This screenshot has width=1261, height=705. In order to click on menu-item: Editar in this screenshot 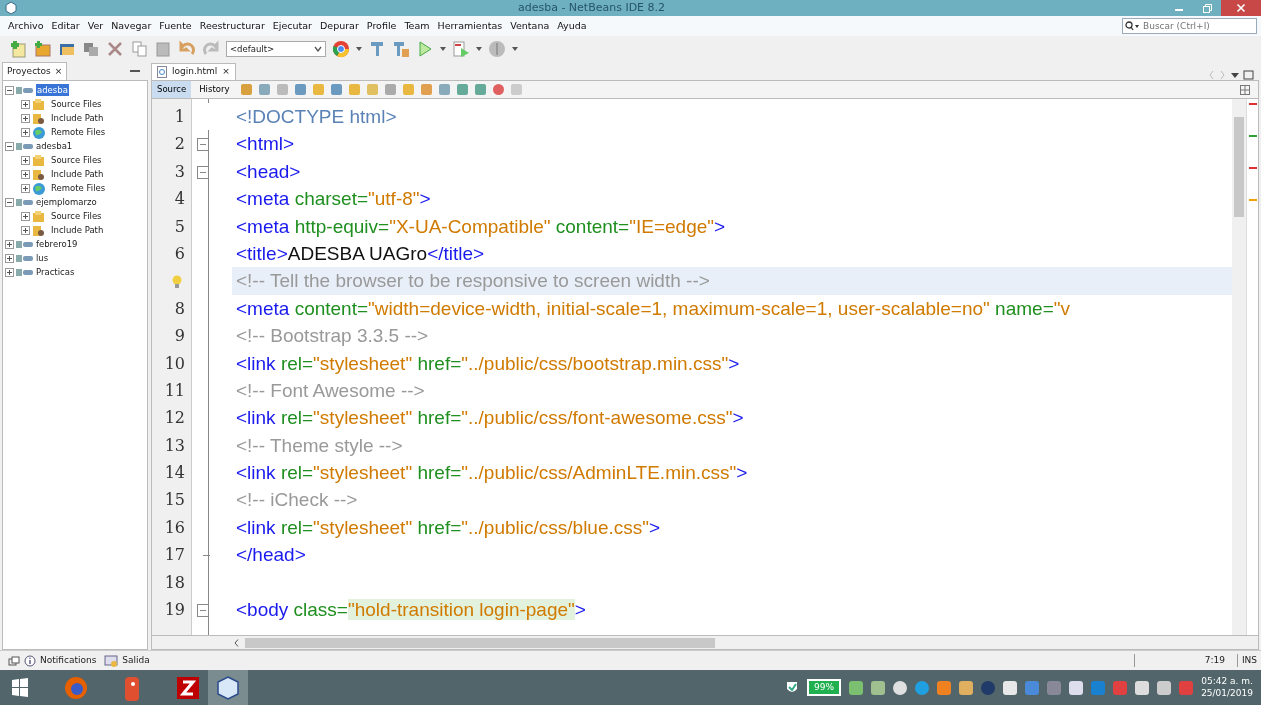, I will do `click(65, 26)`.